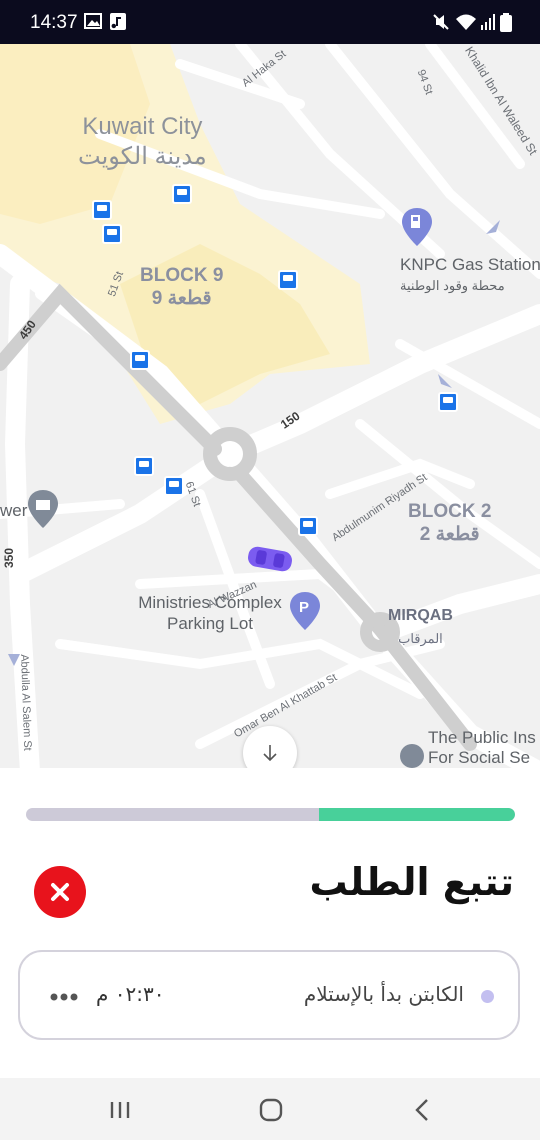 Image resolution: width=540 pixels, height=1140 pixels. I want to click on system-nav-bar, so click(270, 1109).